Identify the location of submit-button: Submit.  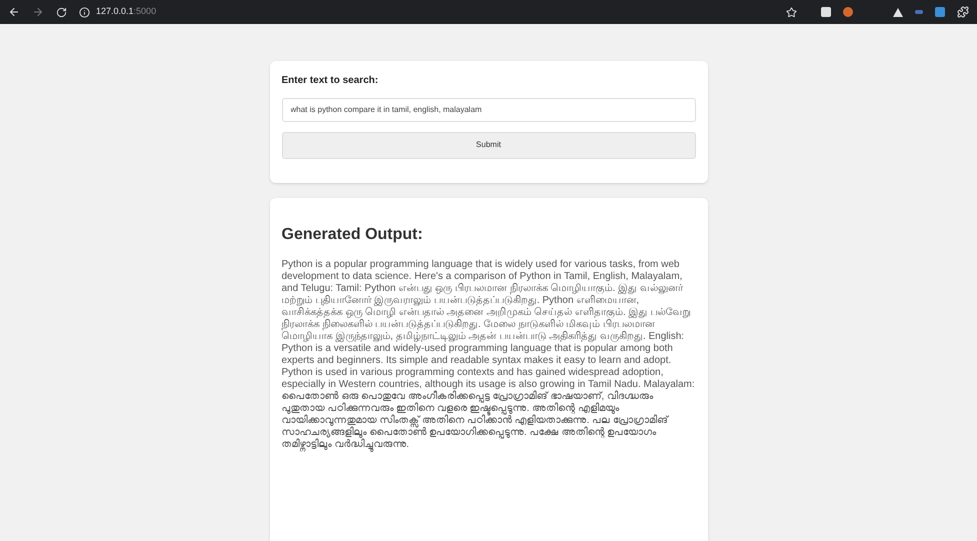
(489, 145).